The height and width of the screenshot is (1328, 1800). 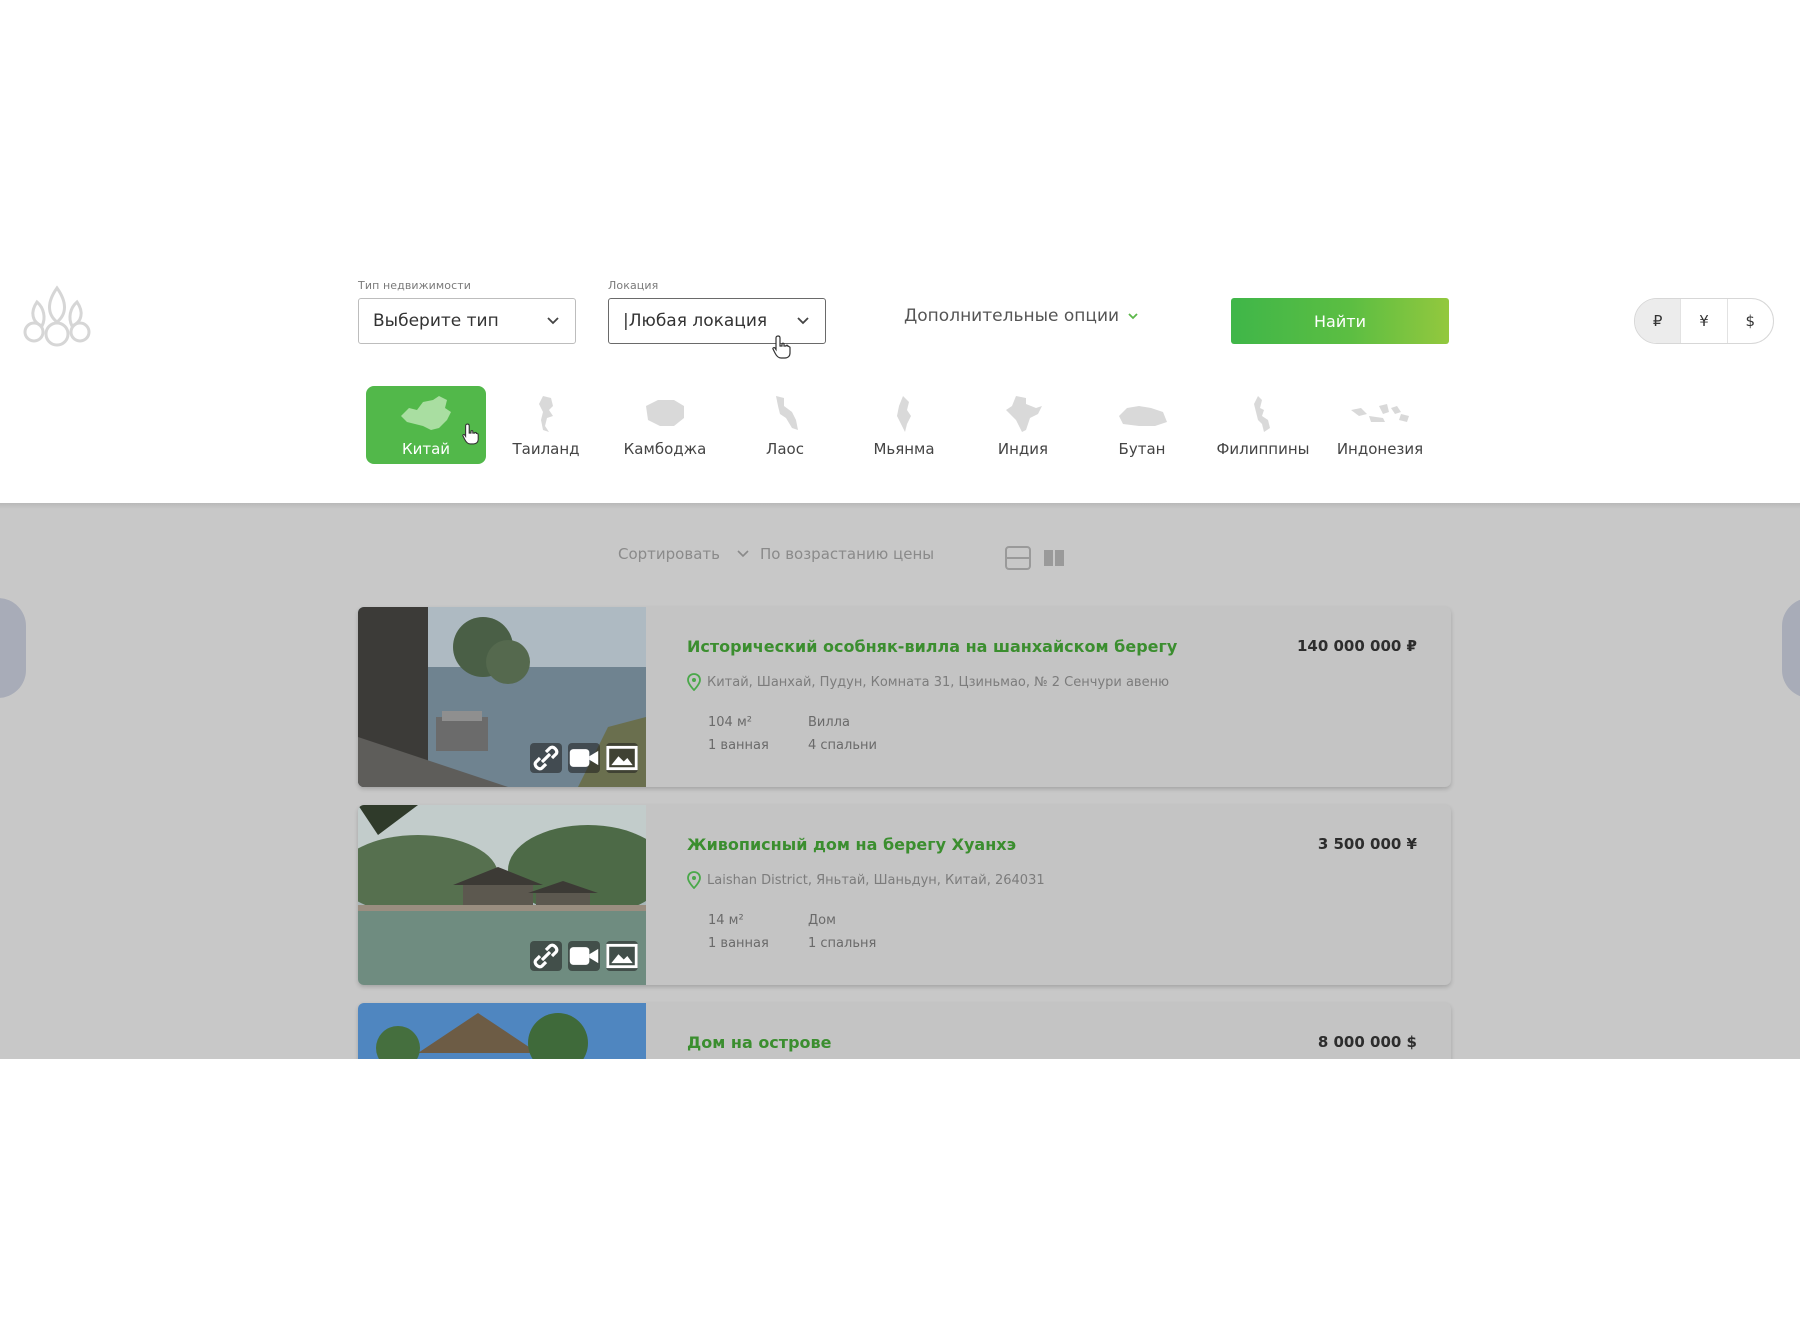 What do you see at coordinates (546, 449) in the screenshot?
I see `country-name: Таиланд` at bounding box center [546, 449].